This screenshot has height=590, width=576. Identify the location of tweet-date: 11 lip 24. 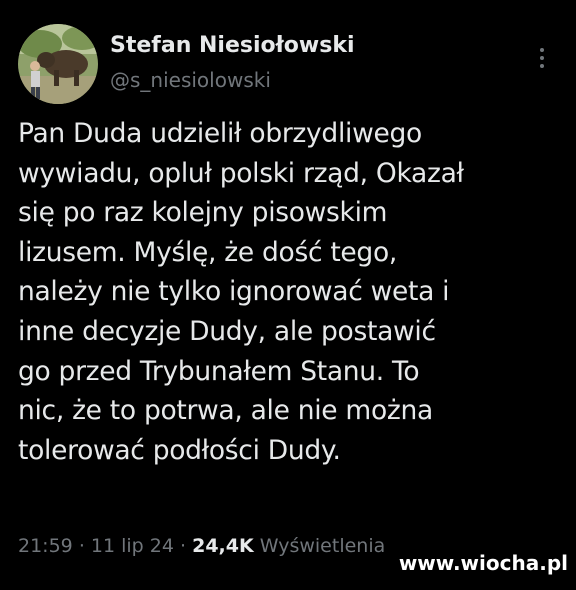
(132, 546).